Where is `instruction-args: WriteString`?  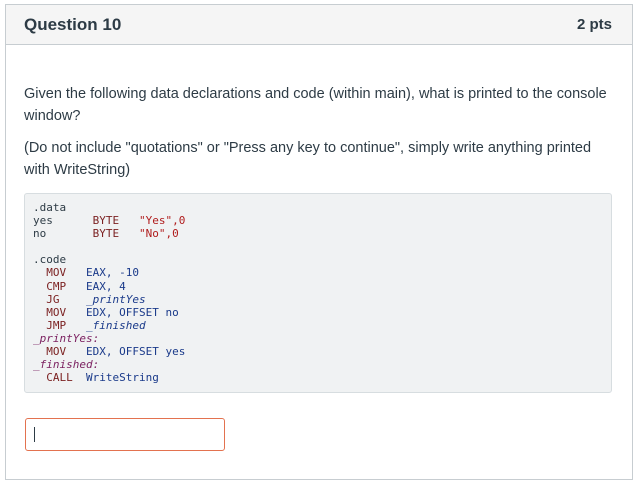
instruction-args: WriteString is located at coordinates (122, 378).